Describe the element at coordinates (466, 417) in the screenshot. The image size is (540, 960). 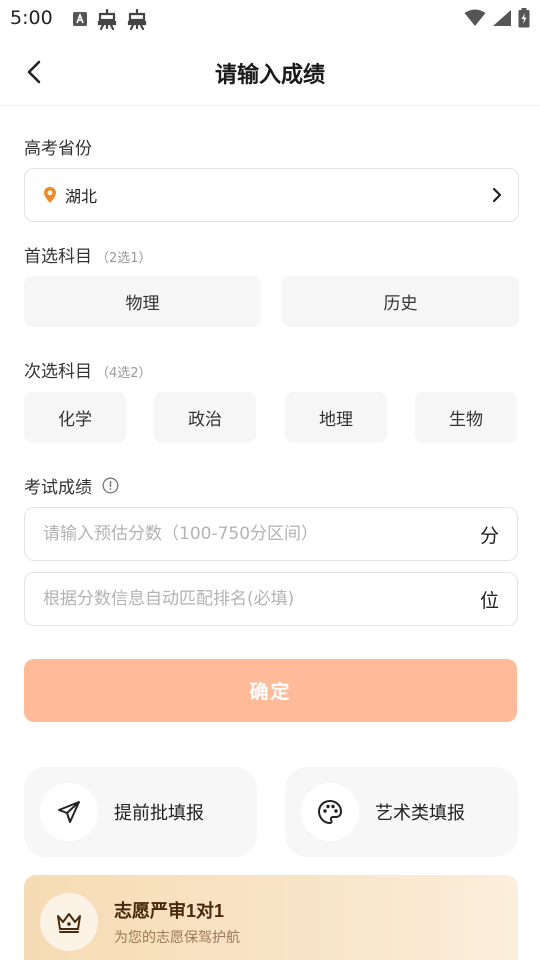
I see `subject-chip-biology: 生物` at that location.